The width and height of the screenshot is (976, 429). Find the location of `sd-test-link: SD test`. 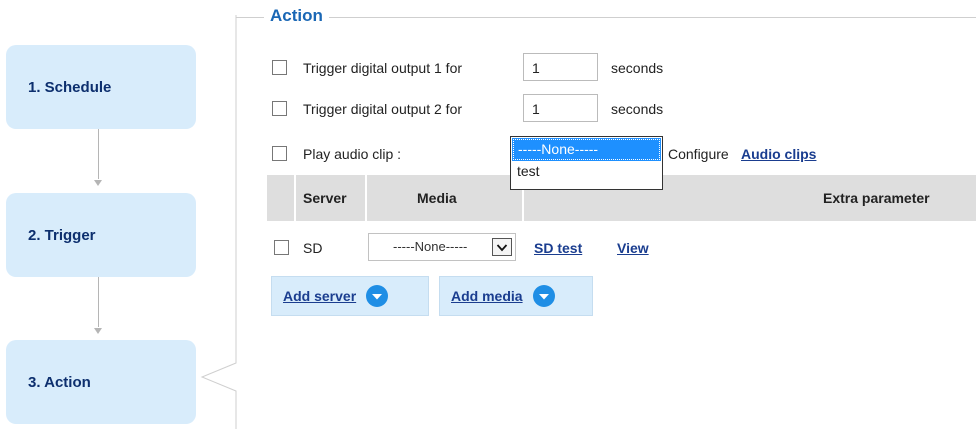

sd-test-link: SD test is located at coordinates (558, 248).